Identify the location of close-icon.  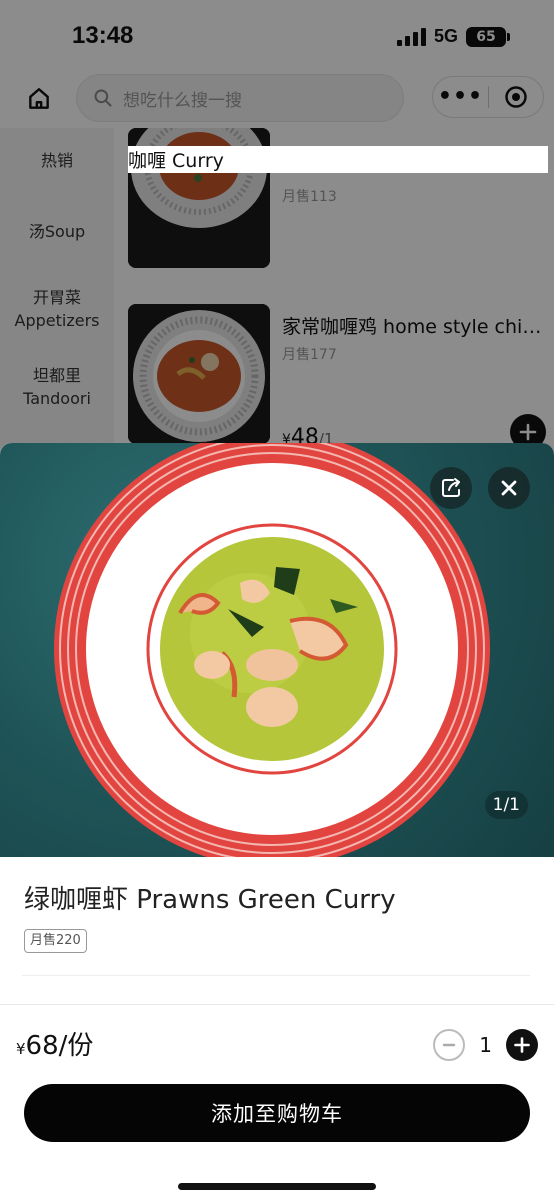
(509, 488).